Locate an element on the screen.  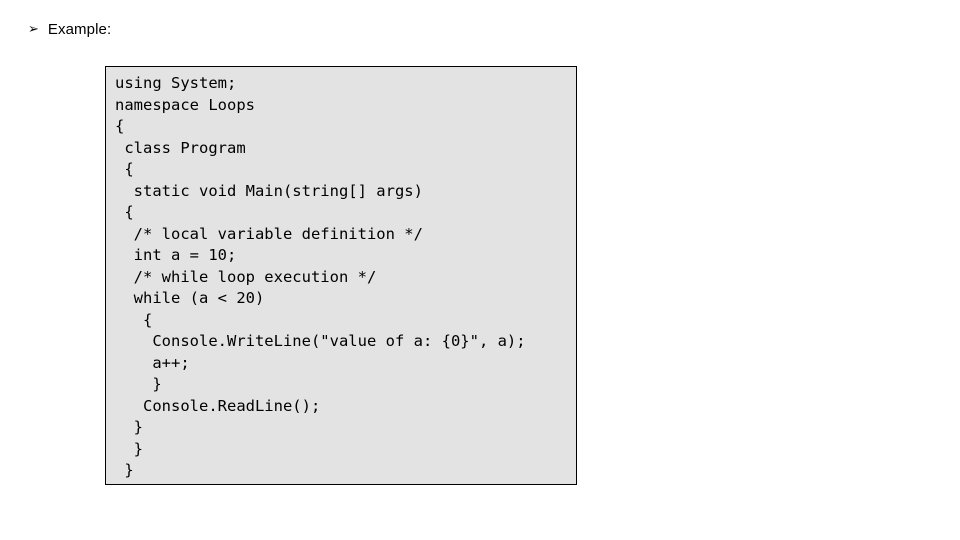
page-title: Example: is located at coordinates (79, 29).